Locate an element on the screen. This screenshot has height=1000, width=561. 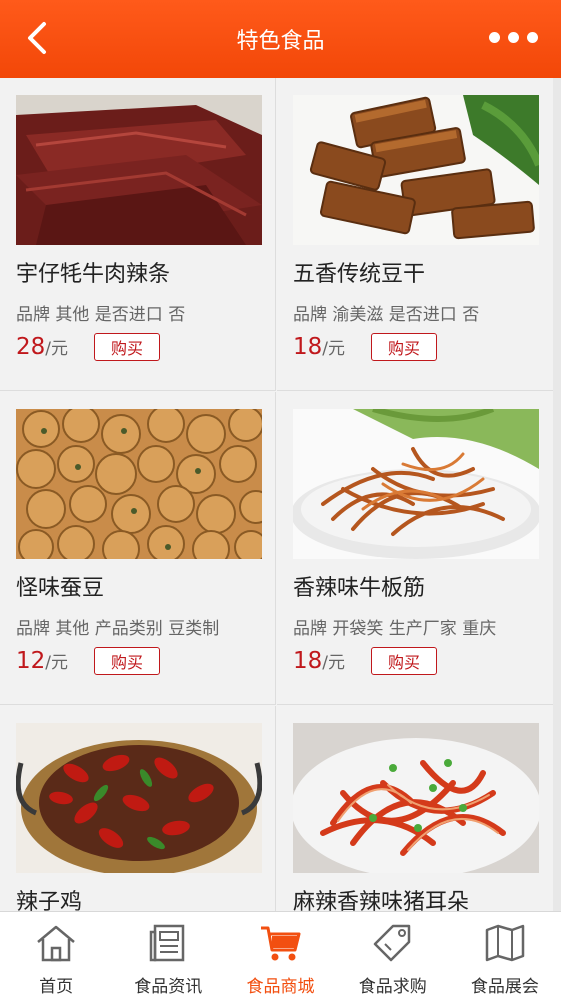
tab-label: 首页 is located at coordinates (56, 987).